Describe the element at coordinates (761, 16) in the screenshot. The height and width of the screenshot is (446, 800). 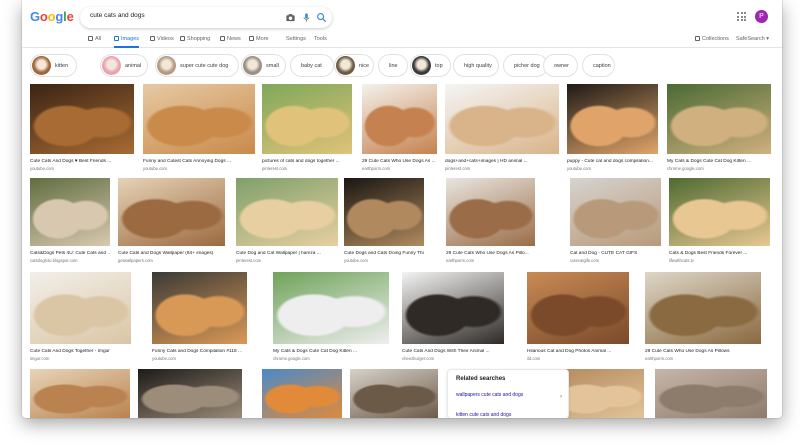
I see `avatar: P` at that location.